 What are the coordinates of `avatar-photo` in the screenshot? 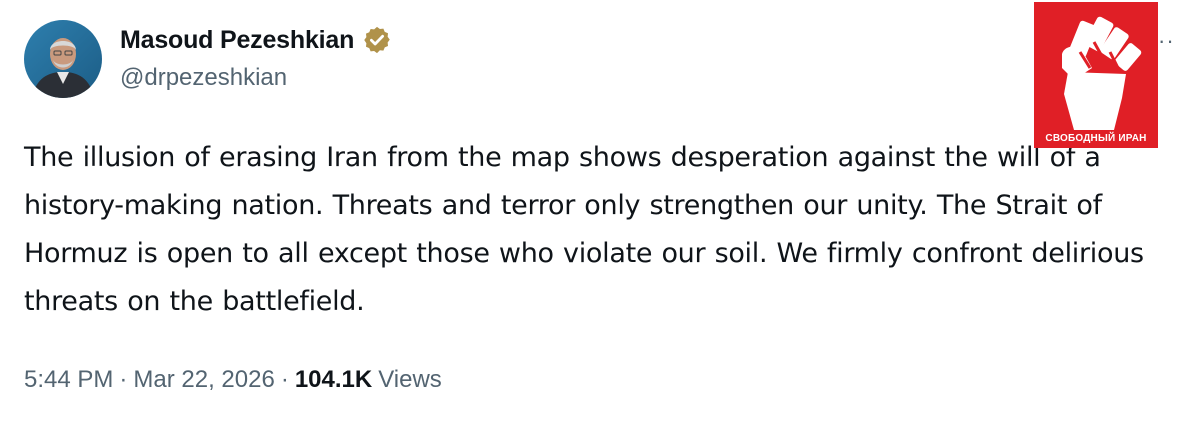 It's located at (63, 59).